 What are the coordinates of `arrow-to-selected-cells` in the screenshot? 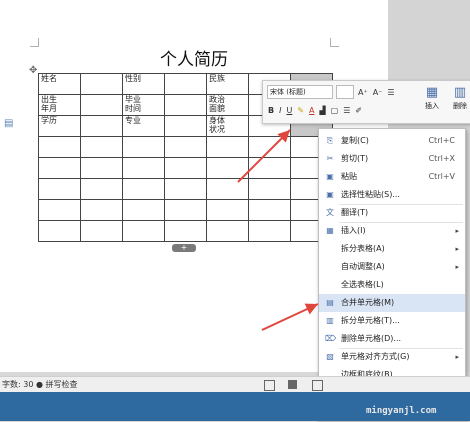 It's located at (264, 156).